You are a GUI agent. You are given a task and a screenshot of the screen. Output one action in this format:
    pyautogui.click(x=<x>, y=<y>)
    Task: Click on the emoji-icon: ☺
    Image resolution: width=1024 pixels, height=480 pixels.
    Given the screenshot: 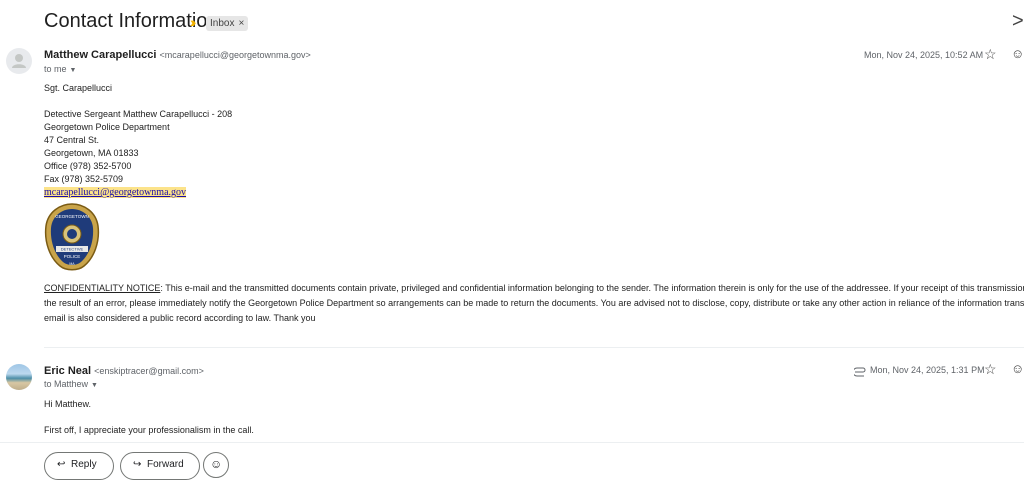 What is the action you would take?
    pyautogui.click(x=216, y=464)
    